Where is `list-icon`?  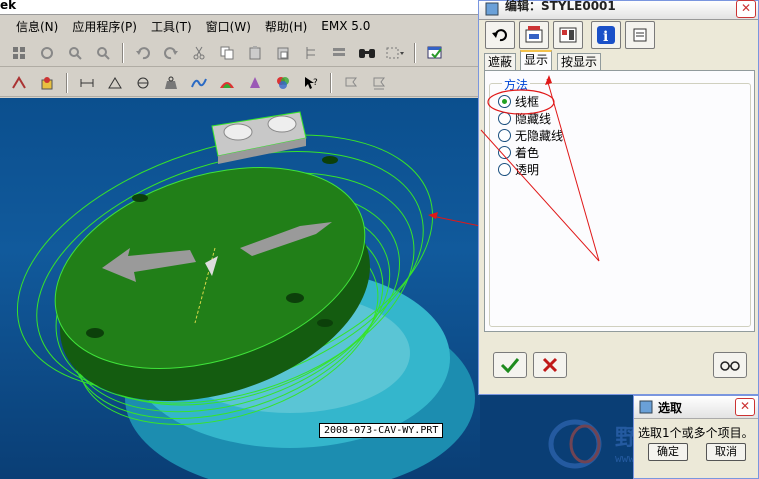
list-icon is located at coordinates (640, 35).